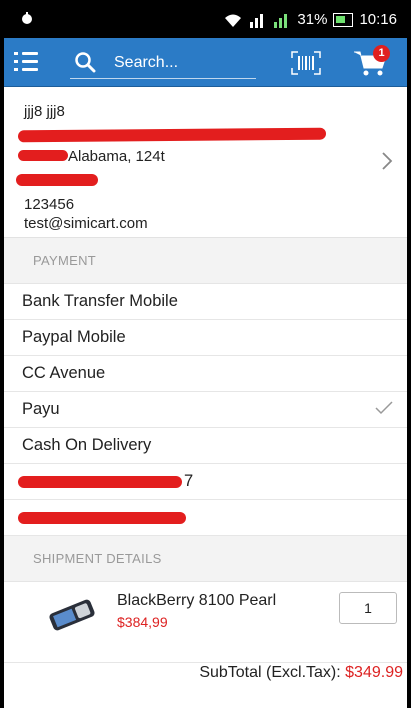 This screenshot has width=411, height=708. What do you see at coordinates (205, 622) in the screenshot?
I see `shipment-item: BlackBerry 8100 Pearl $384,99 1` at bounding box center [205, 622].